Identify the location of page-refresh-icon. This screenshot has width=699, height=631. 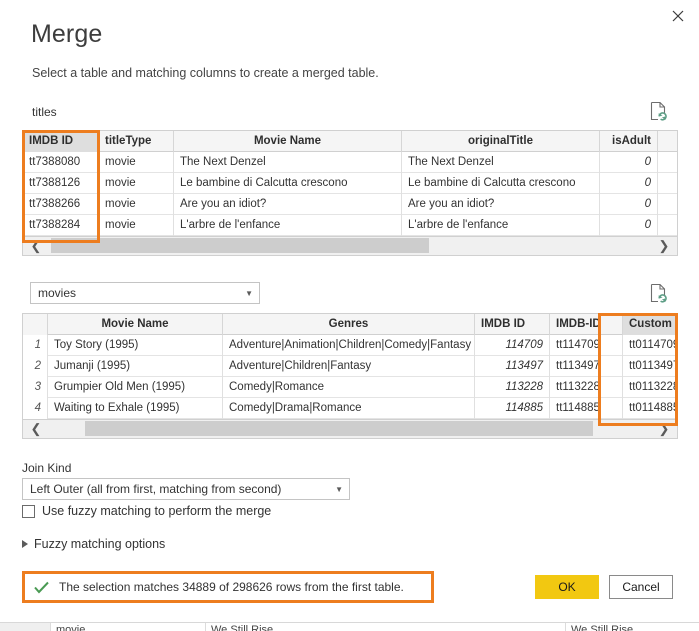
(658, 111).